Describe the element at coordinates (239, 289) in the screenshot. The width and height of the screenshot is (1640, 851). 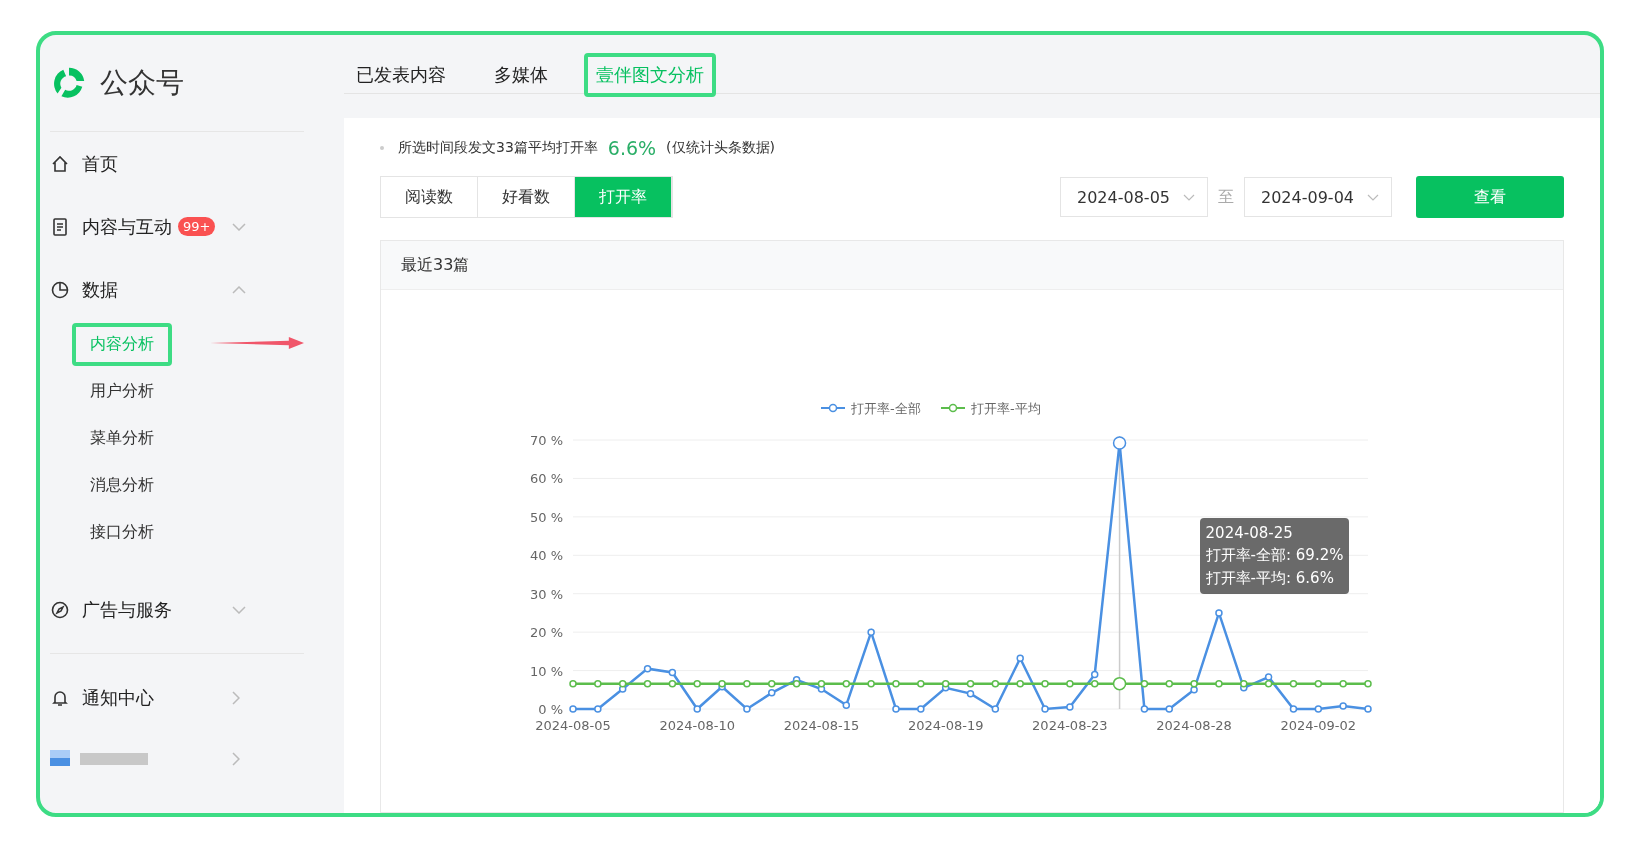
I see `chevron-up-icon` at that location.